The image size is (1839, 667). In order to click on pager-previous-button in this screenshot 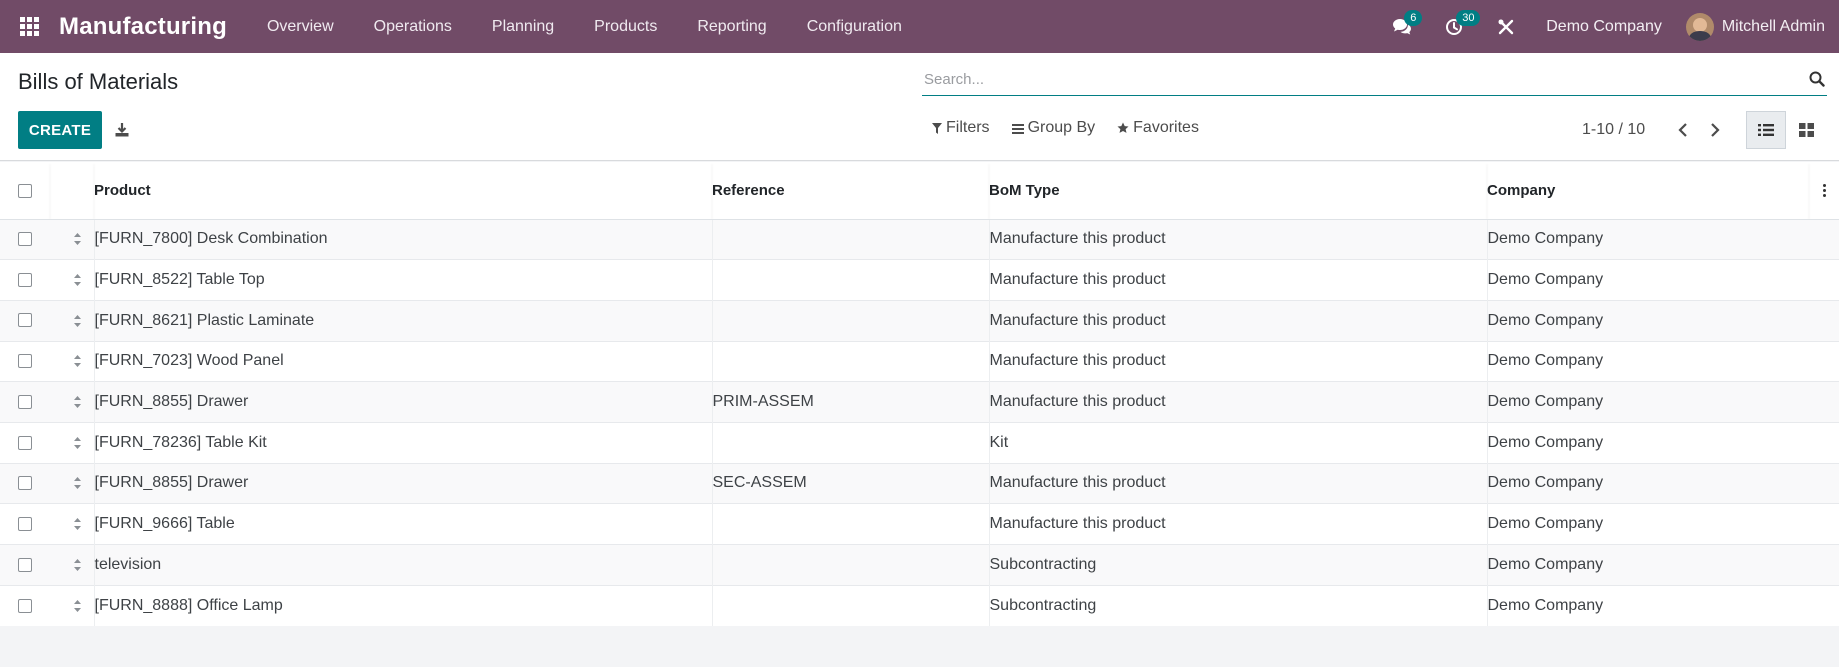, I will do `click(1683, 130)`.